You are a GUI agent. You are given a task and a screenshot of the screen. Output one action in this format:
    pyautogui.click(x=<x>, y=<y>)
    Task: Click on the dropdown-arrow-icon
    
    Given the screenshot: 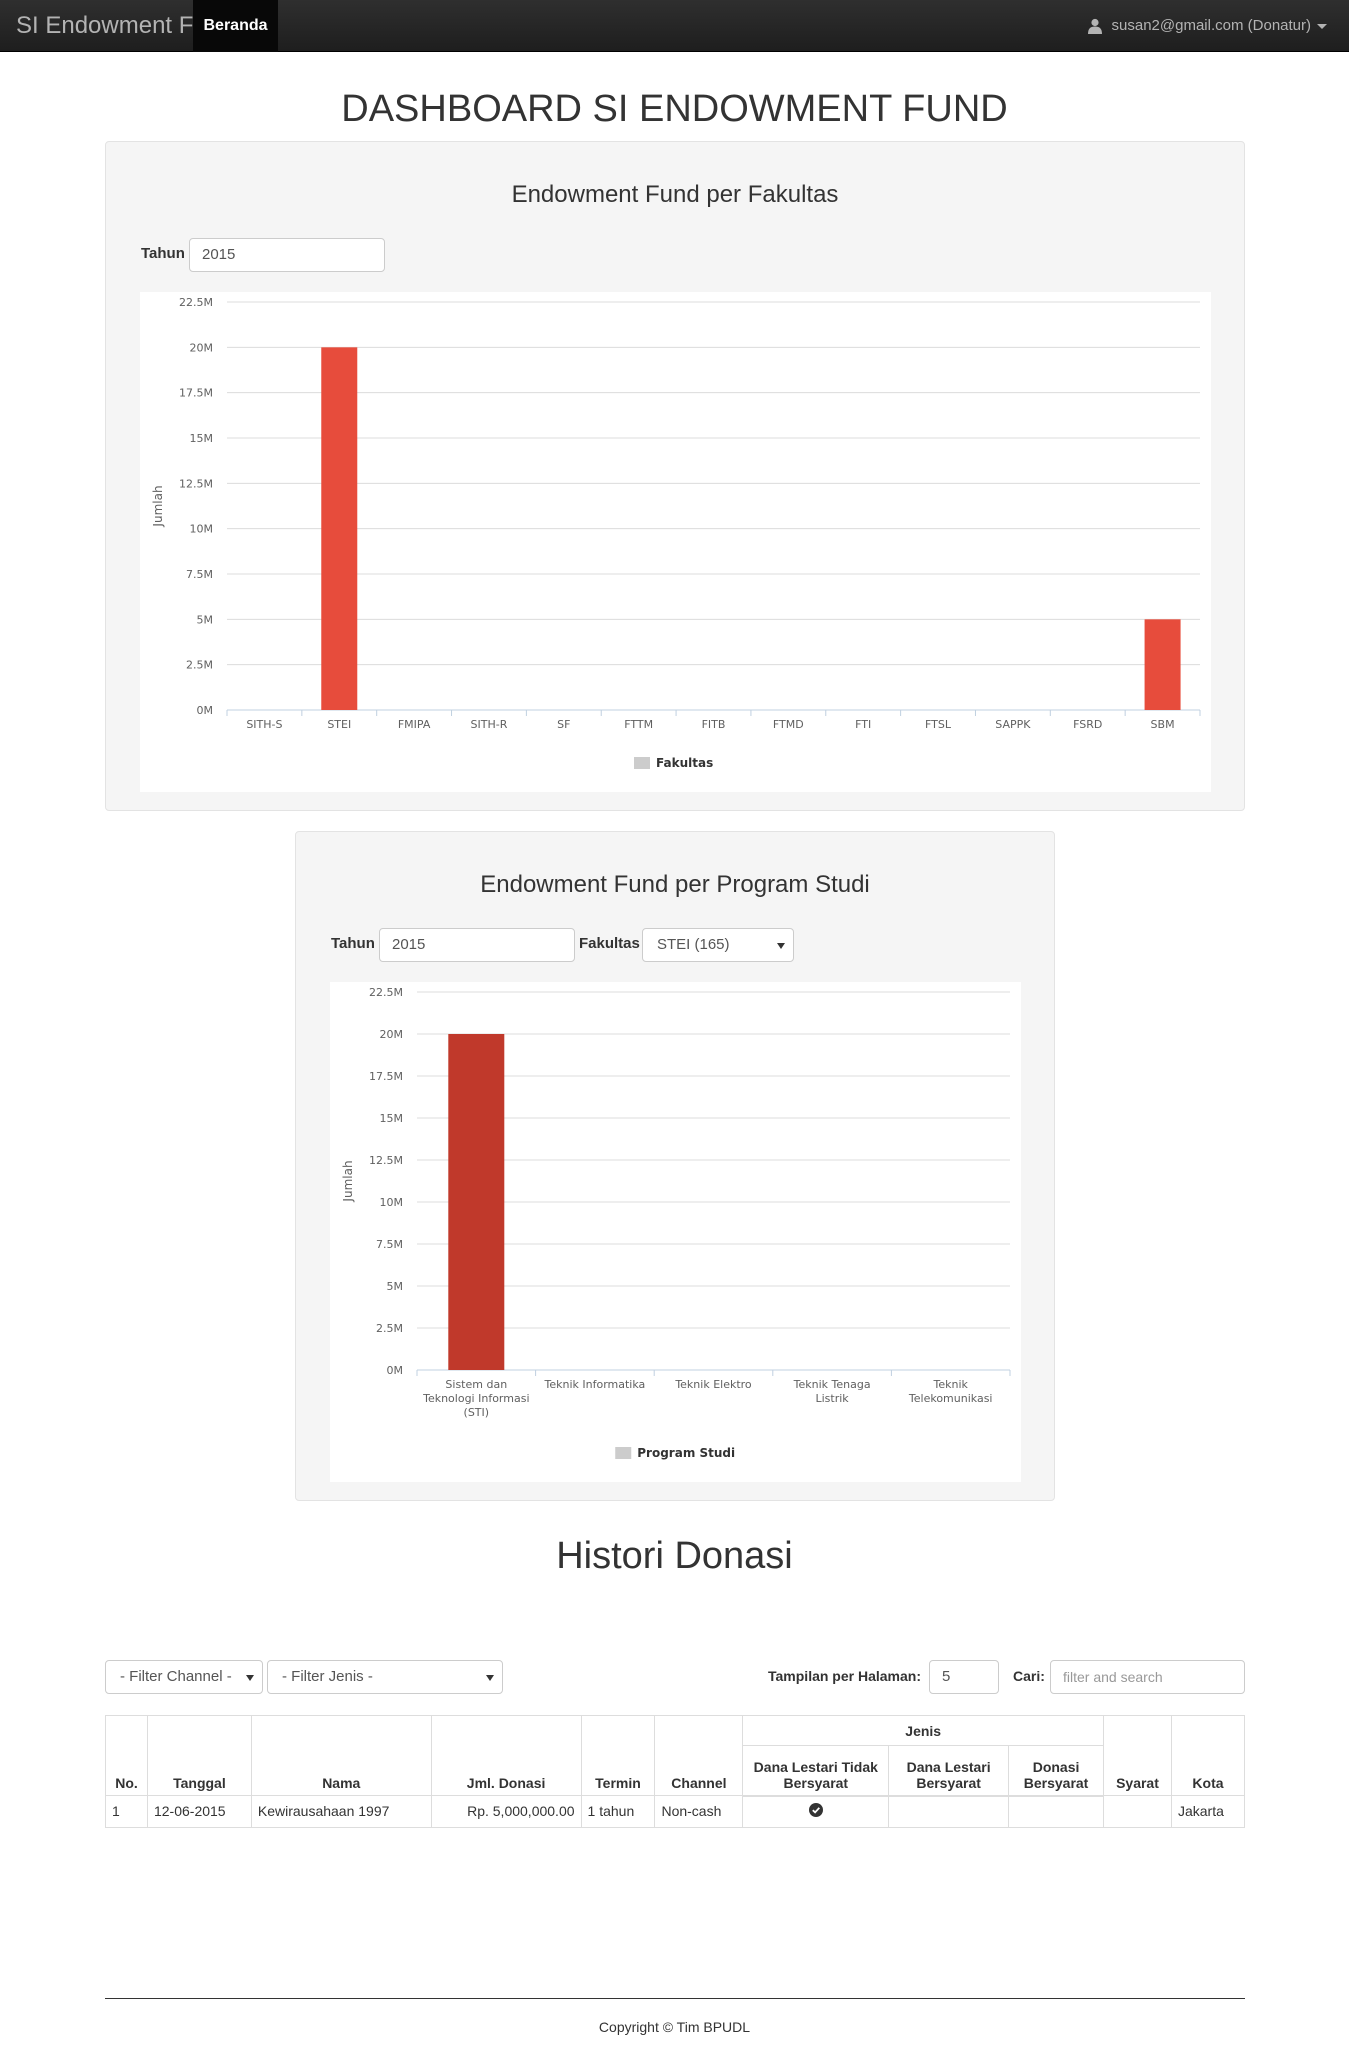 What is the action you would take?
    pyautogui.click(x=781, y=946)
    